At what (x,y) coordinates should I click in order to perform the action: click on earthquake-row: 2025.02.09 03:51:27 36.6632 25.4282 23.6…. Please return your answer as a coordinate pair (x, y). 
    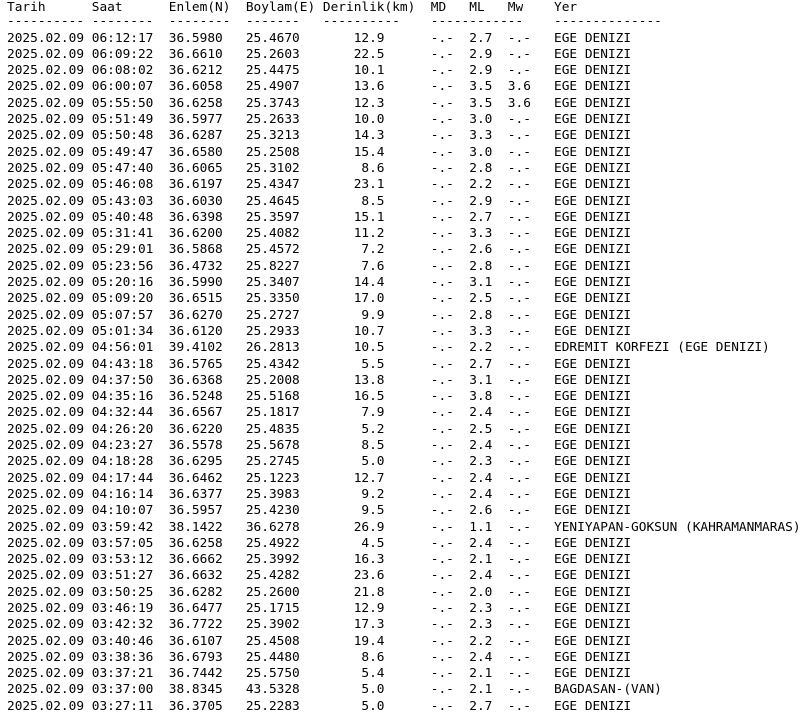
    Looking at the image, I should click on (319, 576).